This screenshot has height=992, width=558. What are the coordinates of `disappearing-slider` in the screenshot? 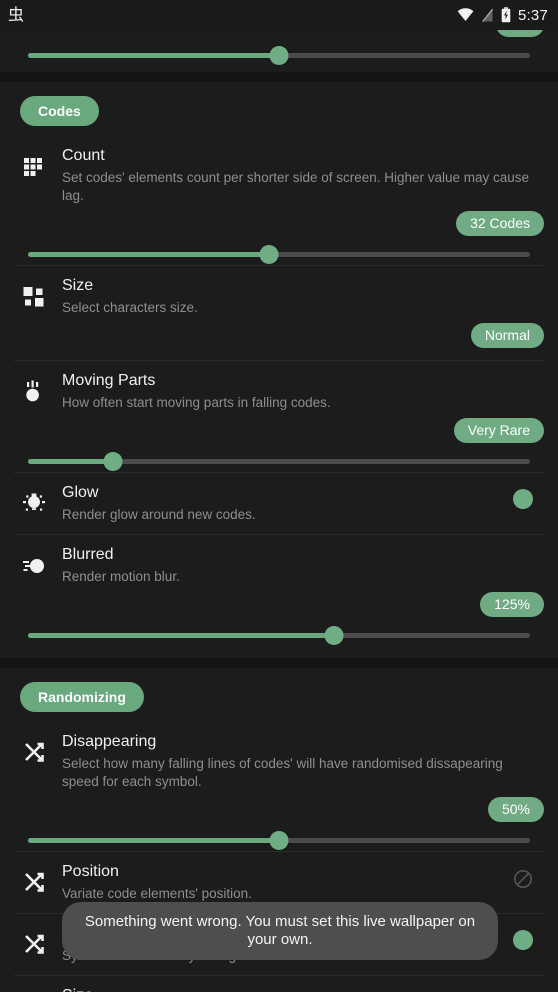 It's located at (279, 840).